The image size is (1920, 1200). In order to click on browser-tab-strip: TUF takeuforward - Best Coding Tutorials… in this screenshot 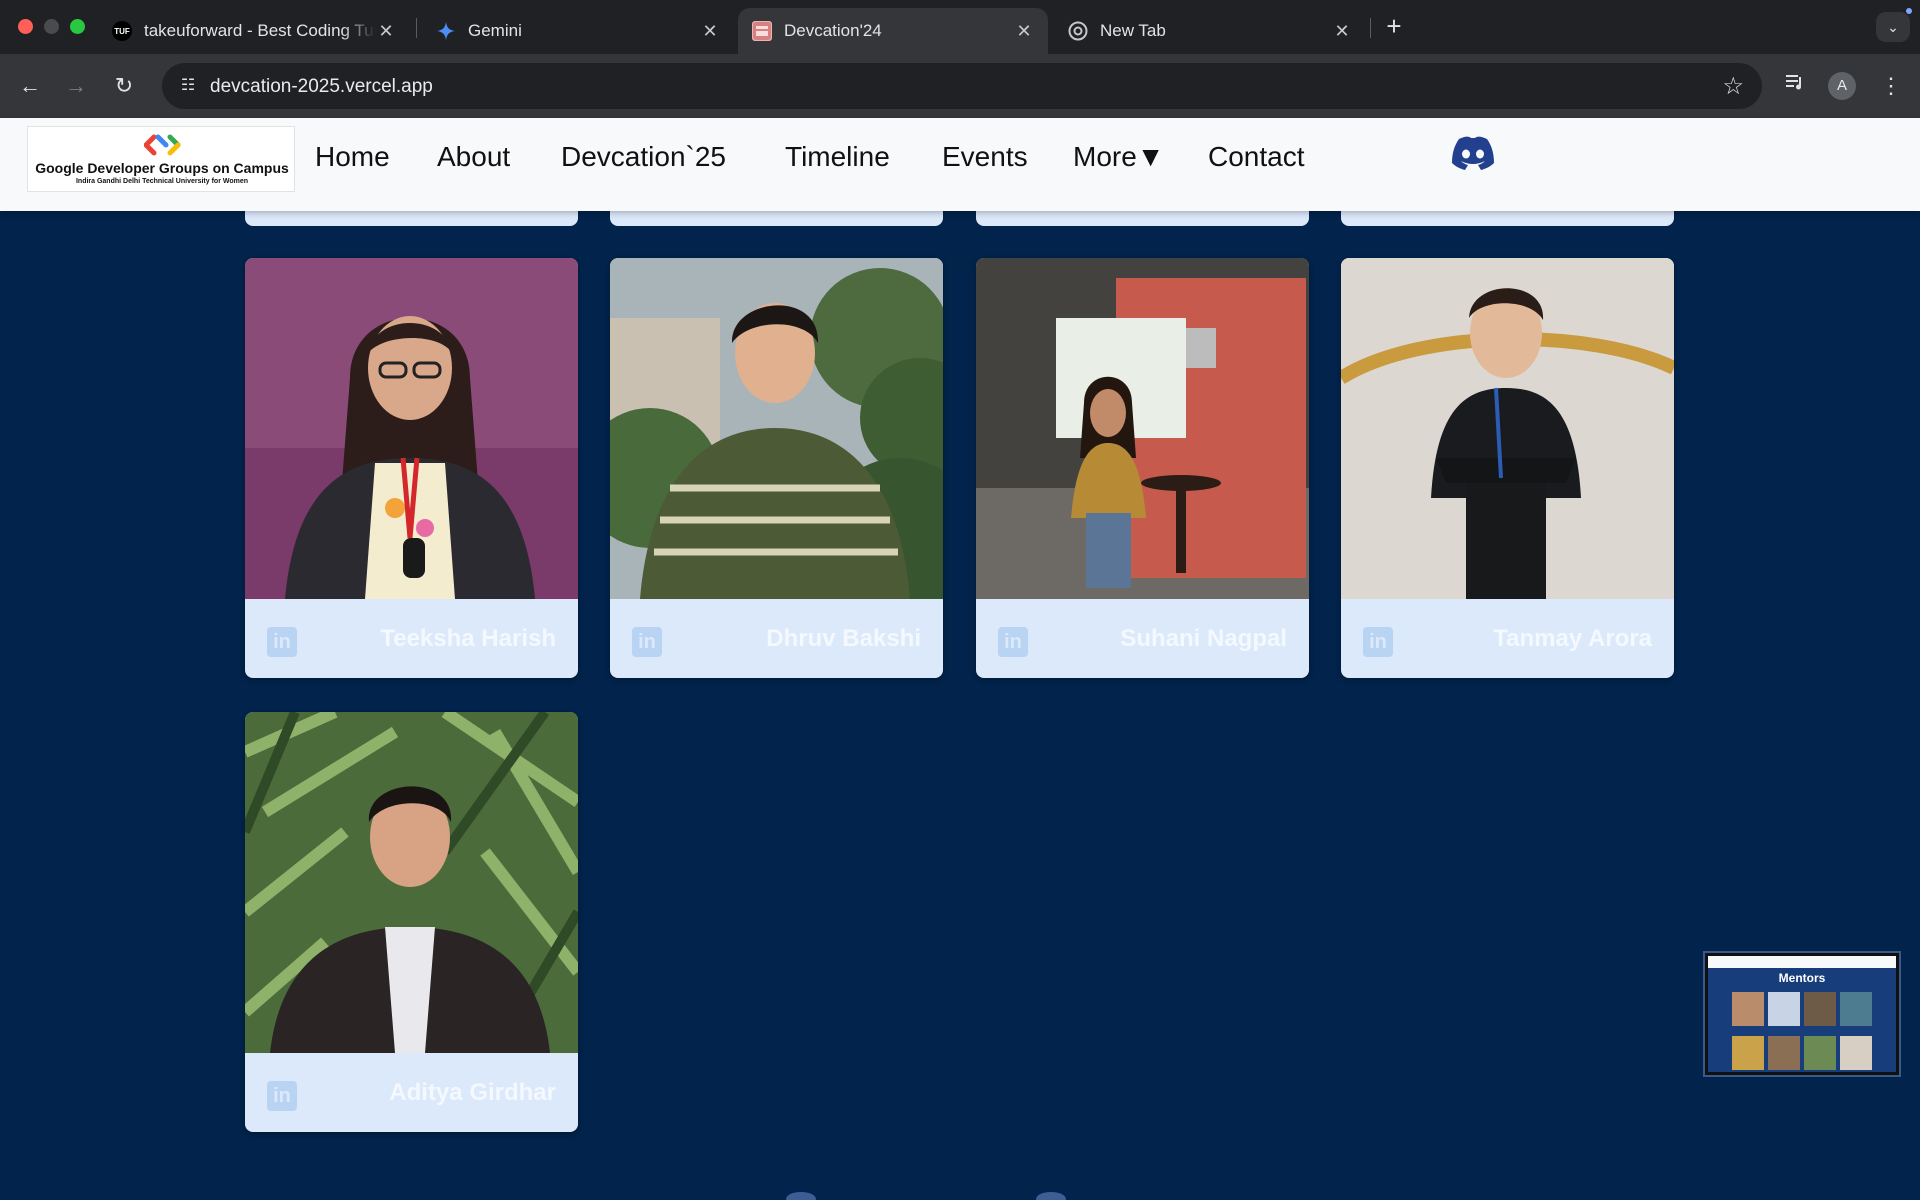, I will do `click(960, 27)`.